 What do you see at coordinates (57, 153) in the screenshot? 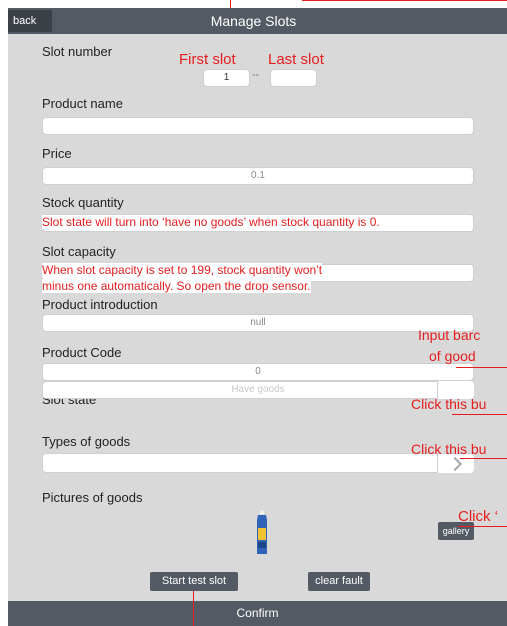
I see `price-label: Price` at bounding box center [57, 153].